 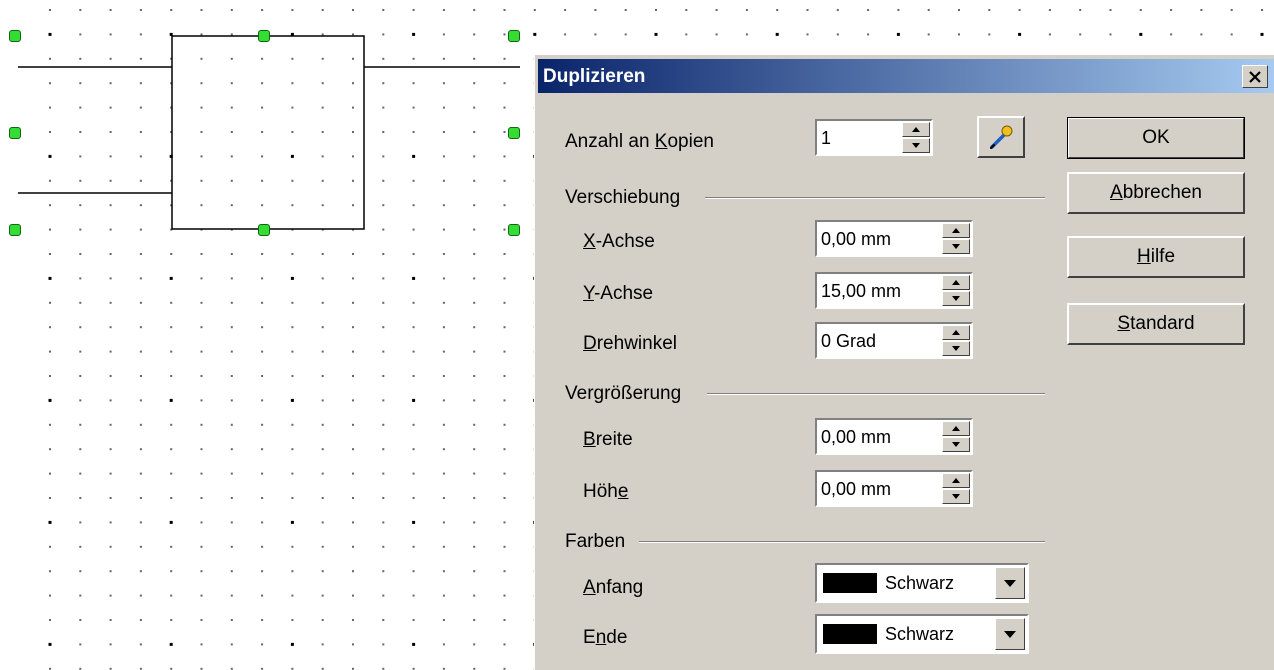 I want to click on selection-handle-top-right, so click(x=514, y=36).